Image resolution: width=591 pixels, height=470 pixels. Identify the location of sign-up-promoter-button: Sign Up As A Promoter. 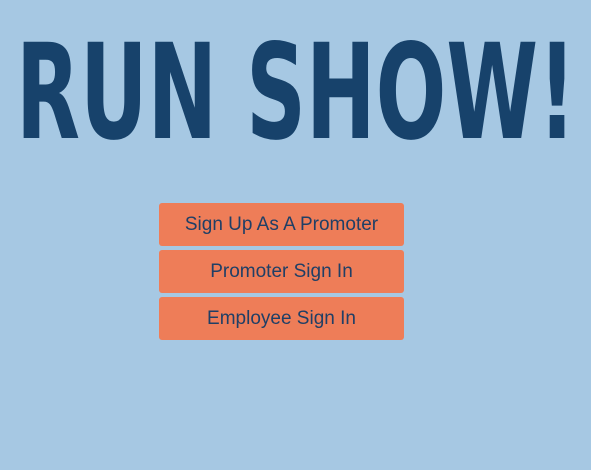
(281, 224).